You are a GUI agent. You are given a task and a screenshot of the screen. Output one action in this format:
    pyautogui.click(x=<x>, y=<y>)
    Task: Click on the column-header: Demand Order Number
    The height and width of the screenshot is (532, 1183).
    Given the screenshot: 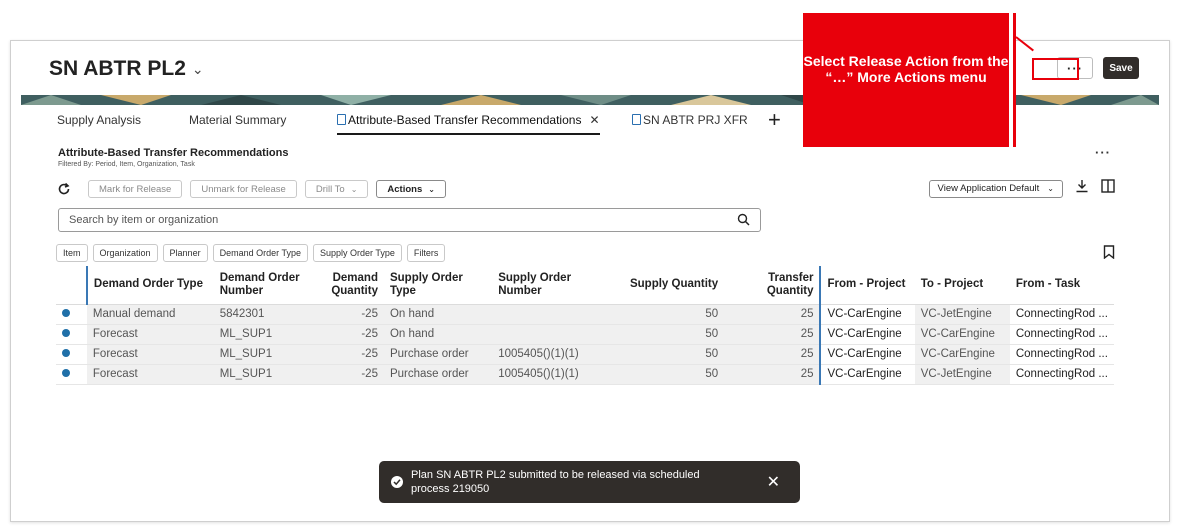 What is the action you would take?
    pyautogui.click(x=264, y=285)
    